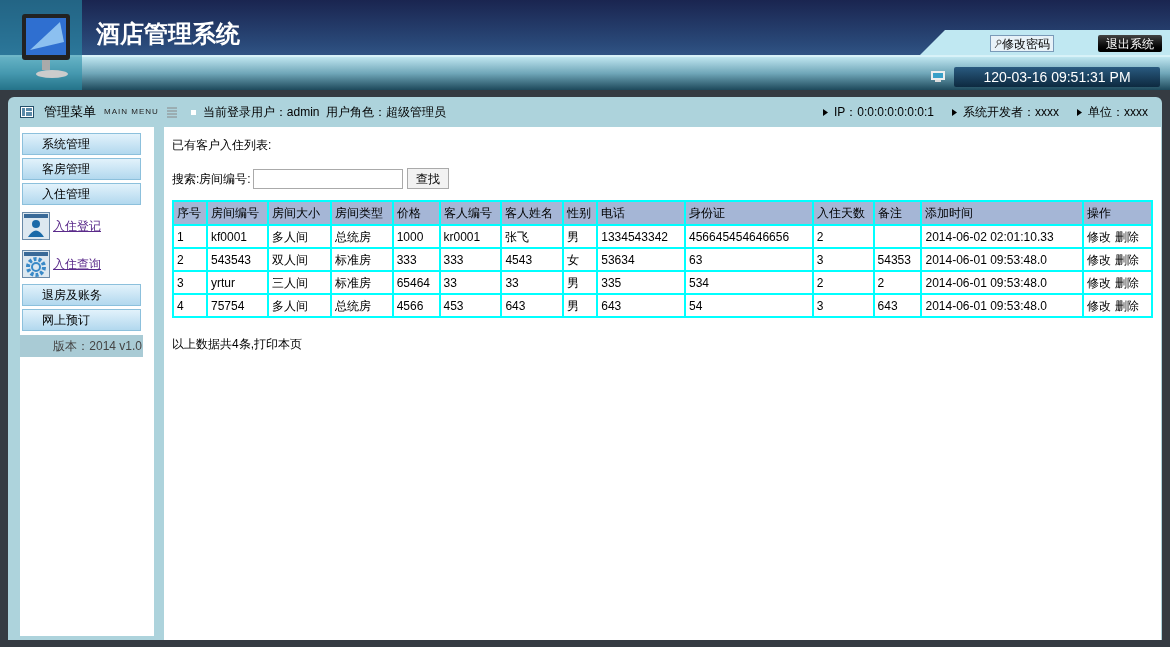 Image resolution: width=1170 pixels, height=647 pixels. Describe the element at coordinates (237, 305) in the screenshot. I see `table-cell: 75754` at that location.